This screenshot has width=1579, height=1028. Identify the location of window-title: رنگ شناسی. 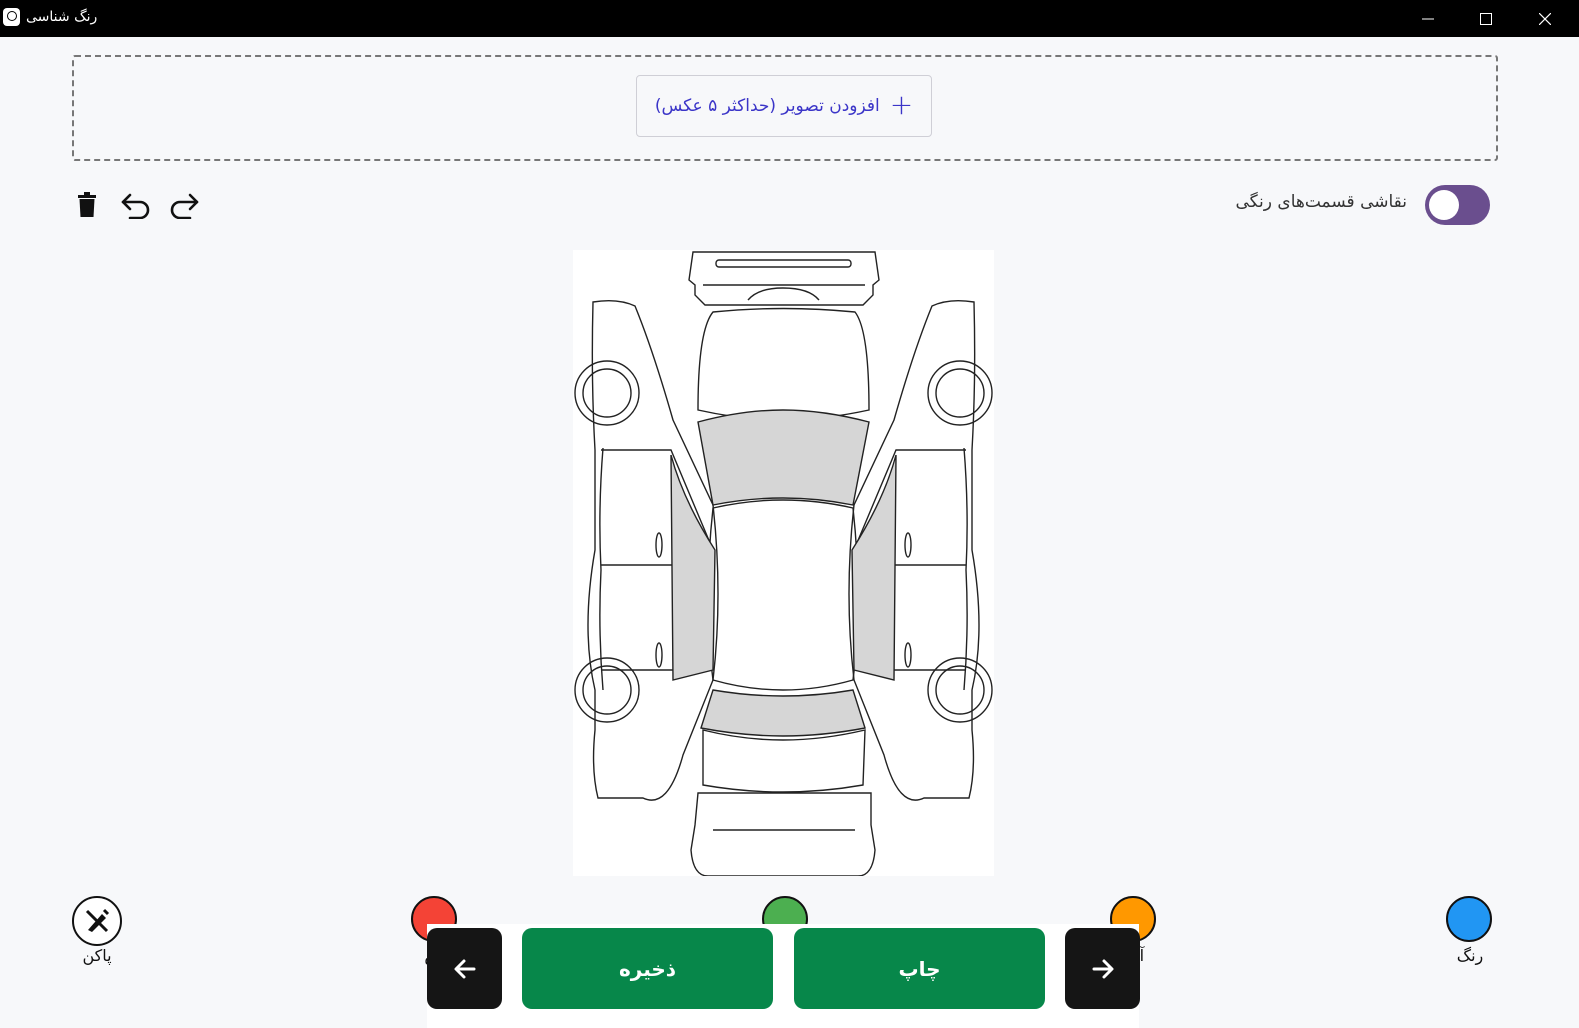
(62, 17).